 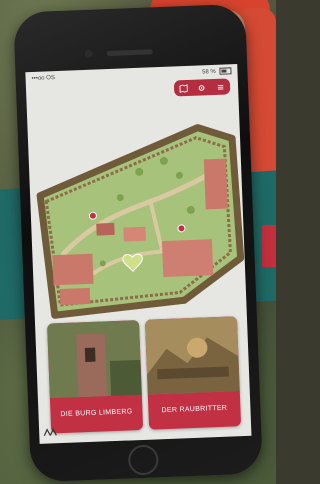 I want to click on card-label-limberg: DIE BURG LIMBERG, so click(x=96, y=413).